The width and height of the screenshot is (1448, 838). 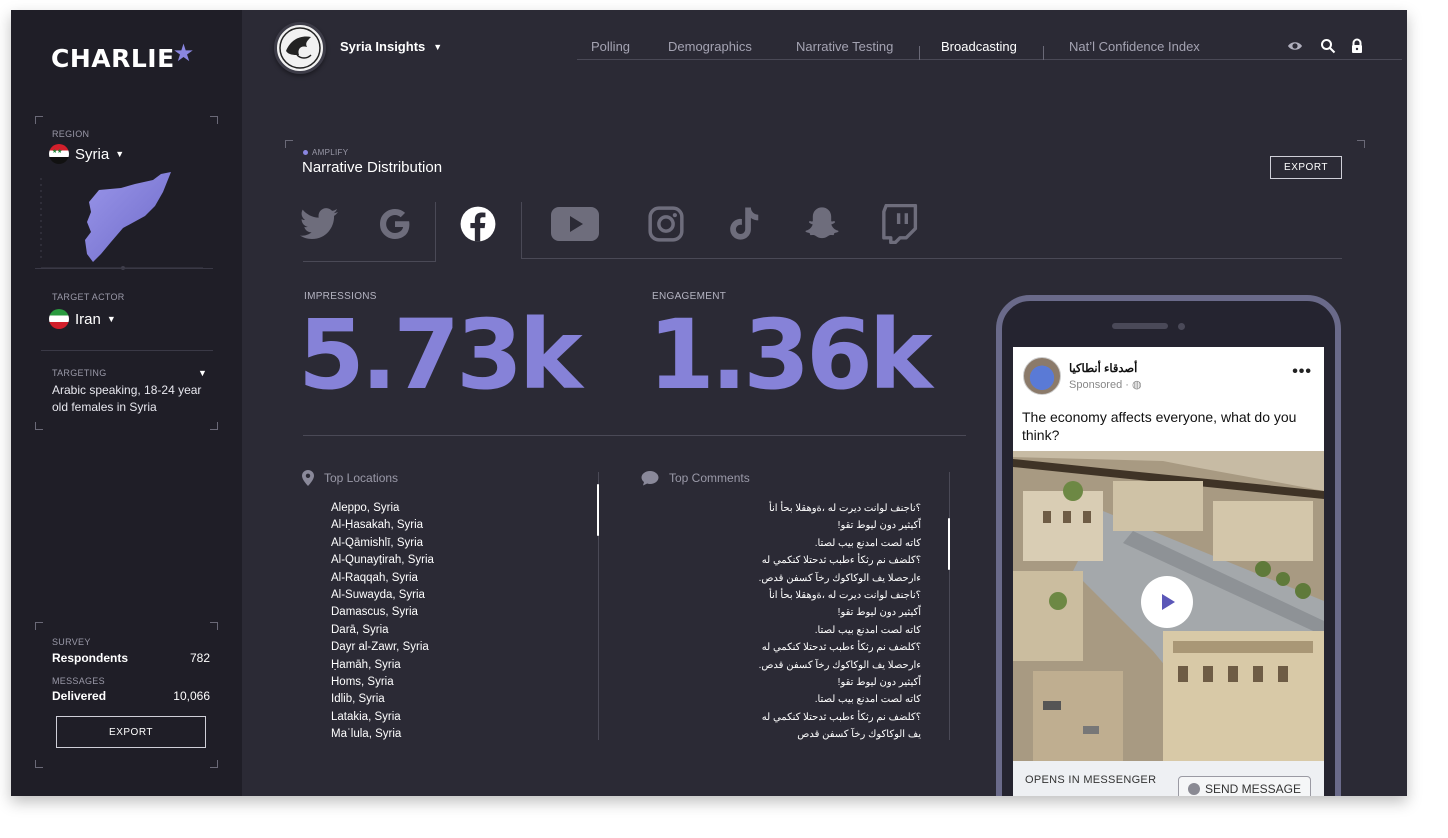 I want to click on ad-video-thumbnail, so click(x=1168, y=606).